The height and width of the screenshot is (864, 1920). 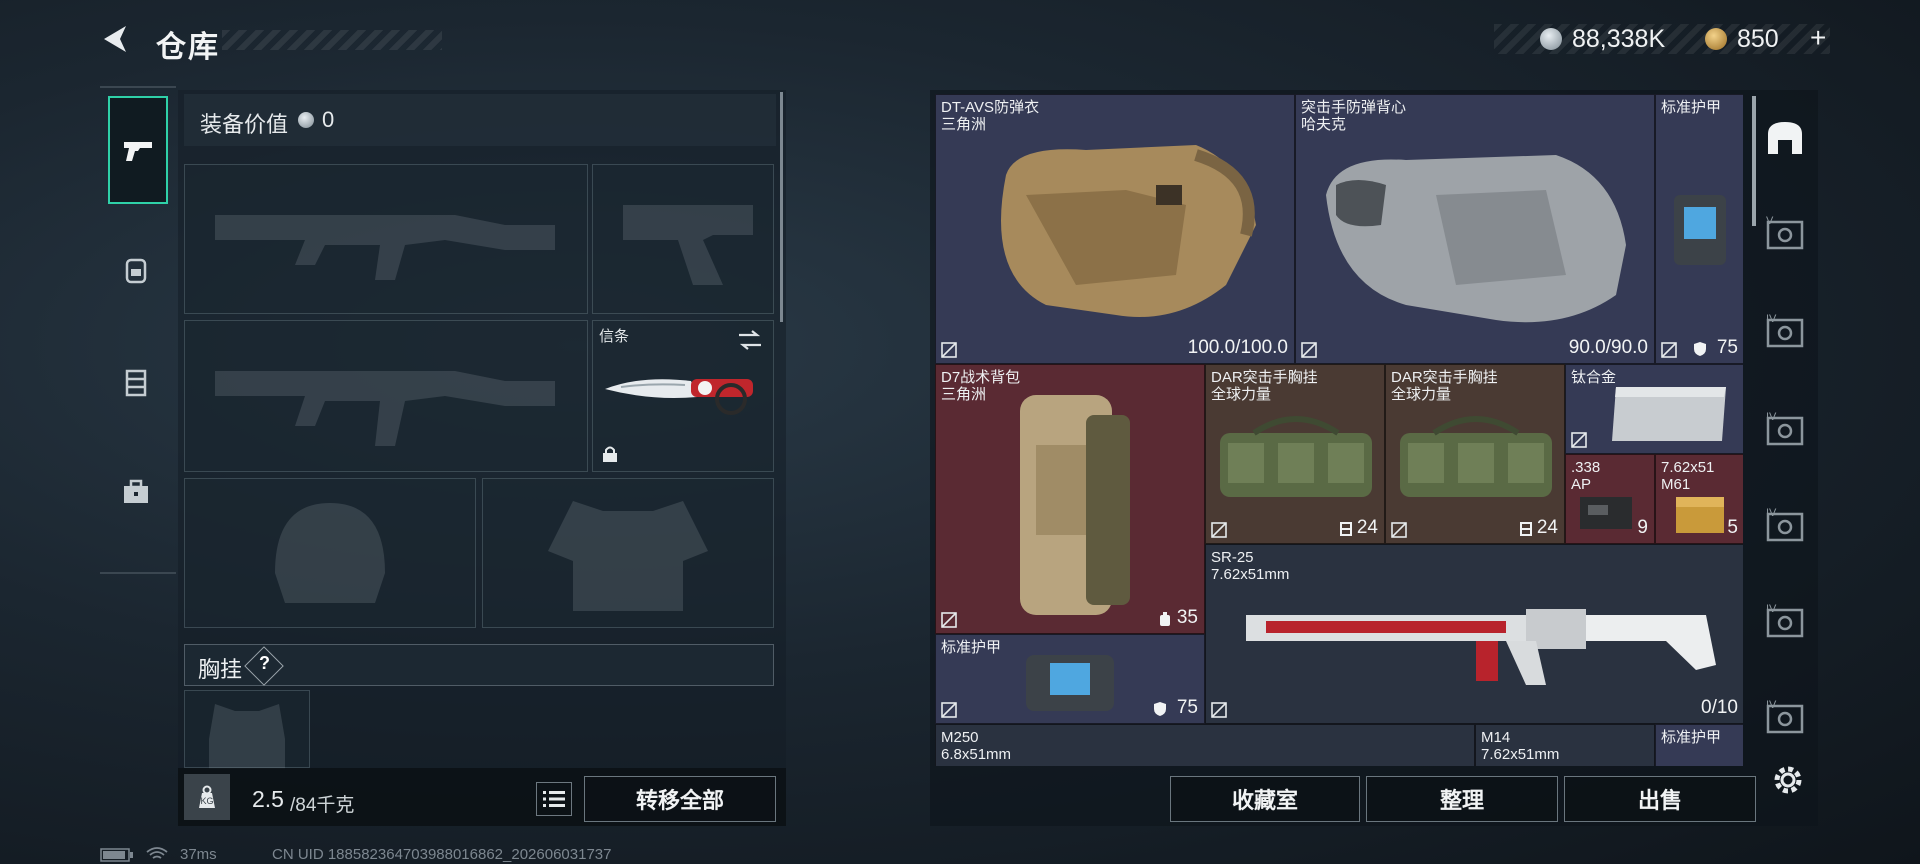 What do you see at coordinates (976, 754) in the screenshot?
I see `item-sub: 6.8x51mm` at bounding box center [976, 754].